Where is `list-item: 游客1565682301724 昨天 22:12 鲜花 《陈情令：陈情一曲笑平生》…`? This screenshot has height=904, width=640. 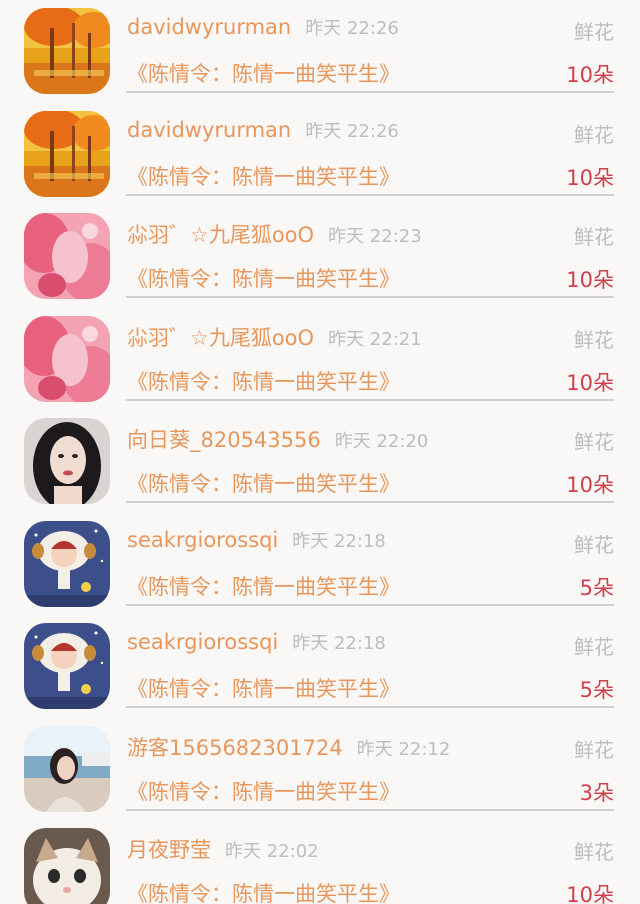
list-item: 游客1565682301724 昨天 22:12 鲜花 《陈情令：陈情一曲笑平生》… is located at coordinates (320, 769).